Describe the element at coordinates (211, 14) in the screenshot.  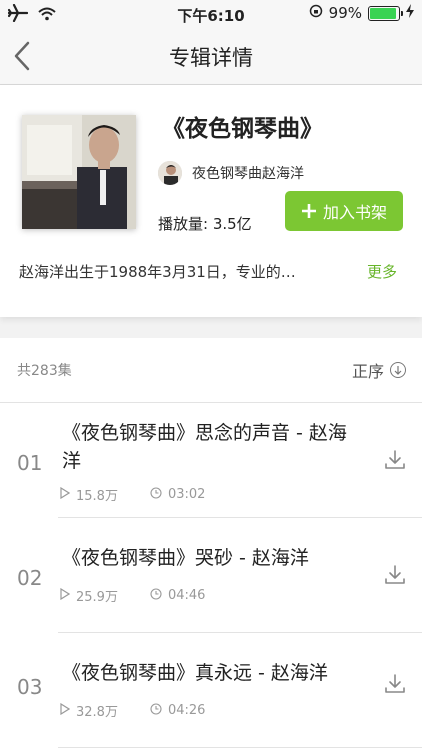
I see `status-bar: 下午6:10 99%` at that location.